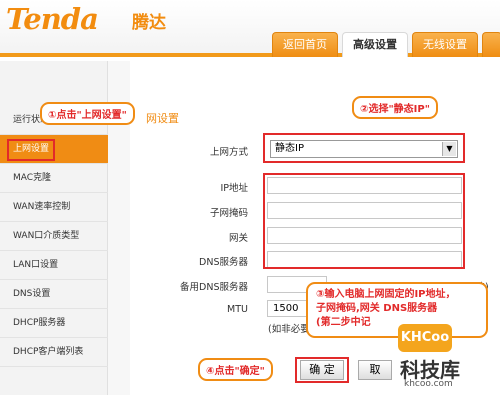 The image size is (500, 395). Describe the element at coordinates (235, 369) in the screenshot. I see `callout-step4: ④点击"确定"` at that location.